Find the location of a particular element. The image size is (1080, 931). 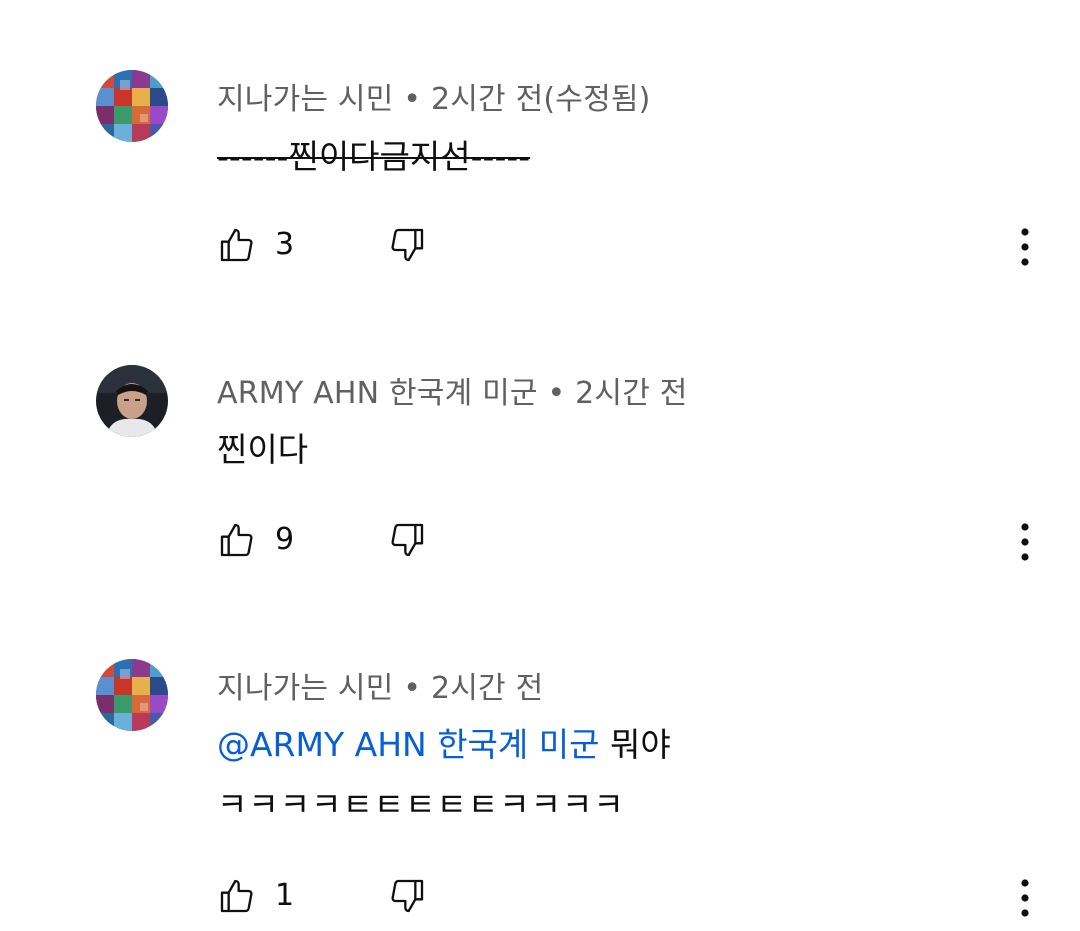

comment-text: @ARMY AHN 한국계 미군 뭐야 is located at coordinates (444, 742).